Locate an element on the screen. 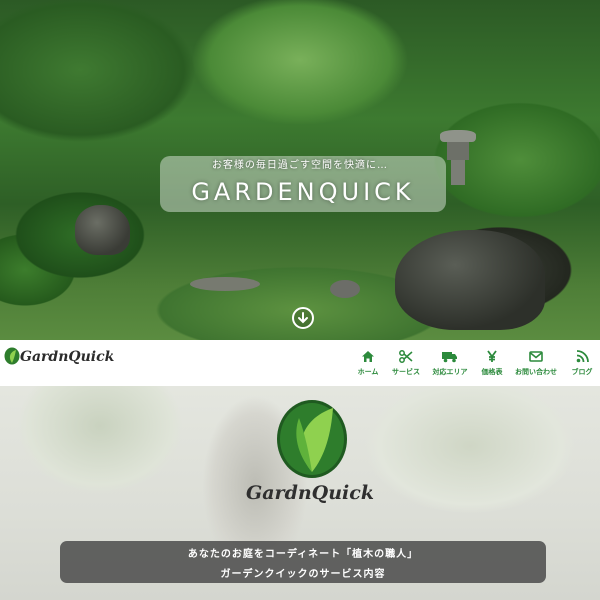 This screenshot has width=600, height=600. yen-icon is located at coordinates (492, 356).